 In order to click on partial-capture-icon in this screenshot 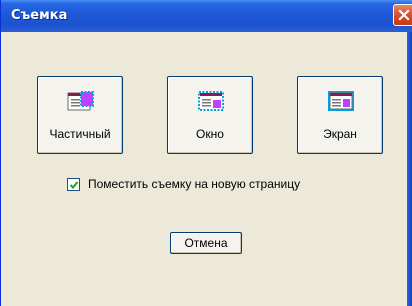, I will do `click(80, 101)`.